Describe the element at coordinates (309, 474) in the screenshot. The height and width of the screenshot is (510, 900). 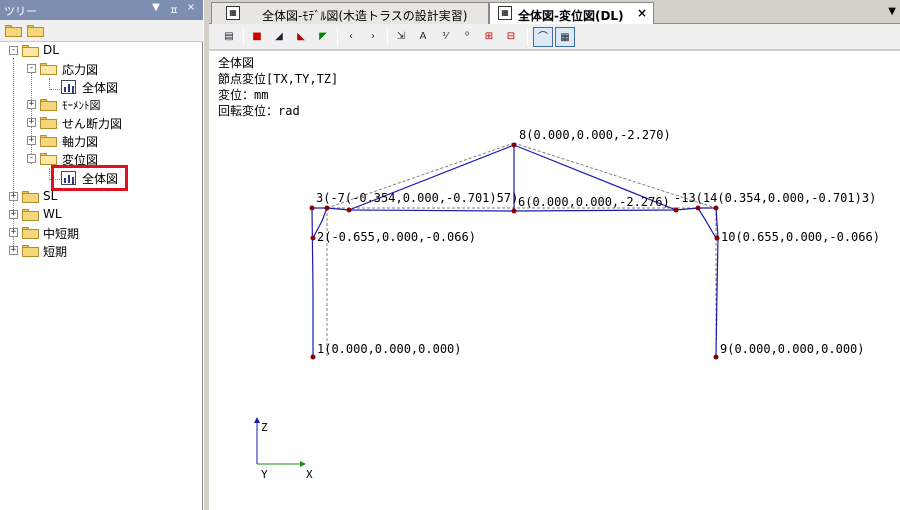
I see `x-axis-label: X` at that location.